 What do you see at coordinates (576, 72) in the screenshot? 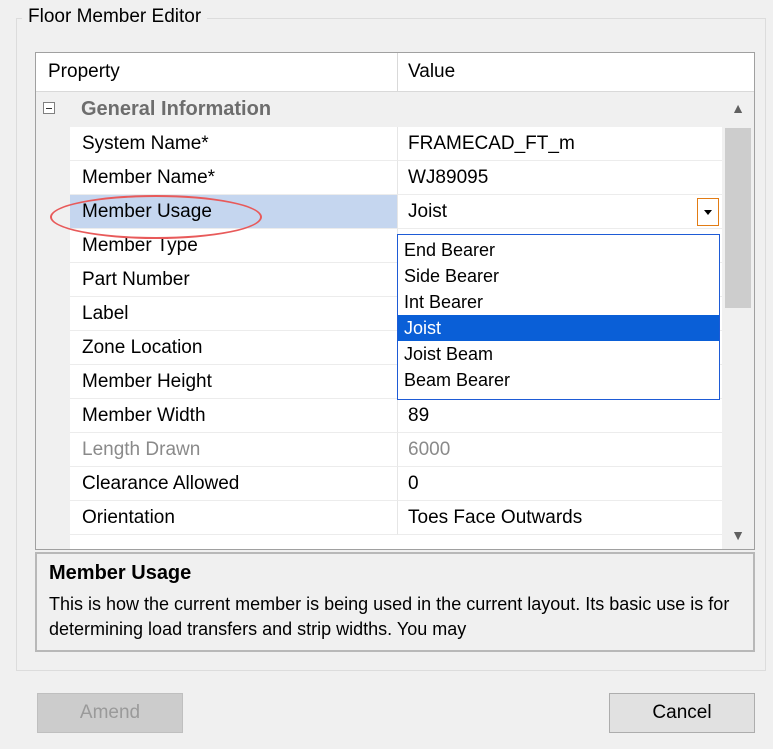
I see `value-column-header: Value` at bounding box center [576, 72].